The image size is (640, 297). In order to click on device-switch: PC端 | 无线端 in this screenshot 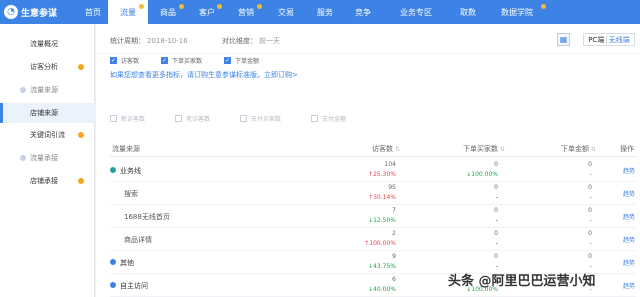, I will do `click(609, 39)`.